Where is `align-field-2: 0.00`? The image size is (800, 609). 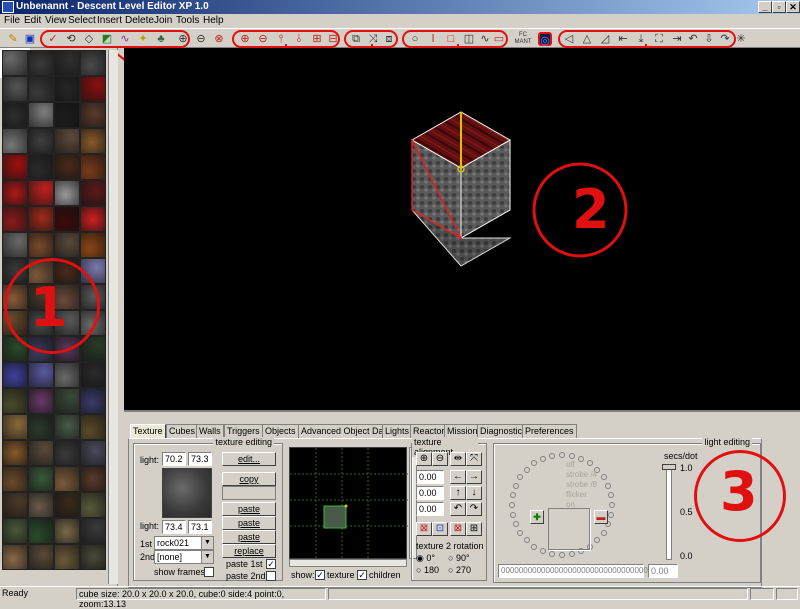 align-field-2: 0.00 is located at coordinates (430, 493).